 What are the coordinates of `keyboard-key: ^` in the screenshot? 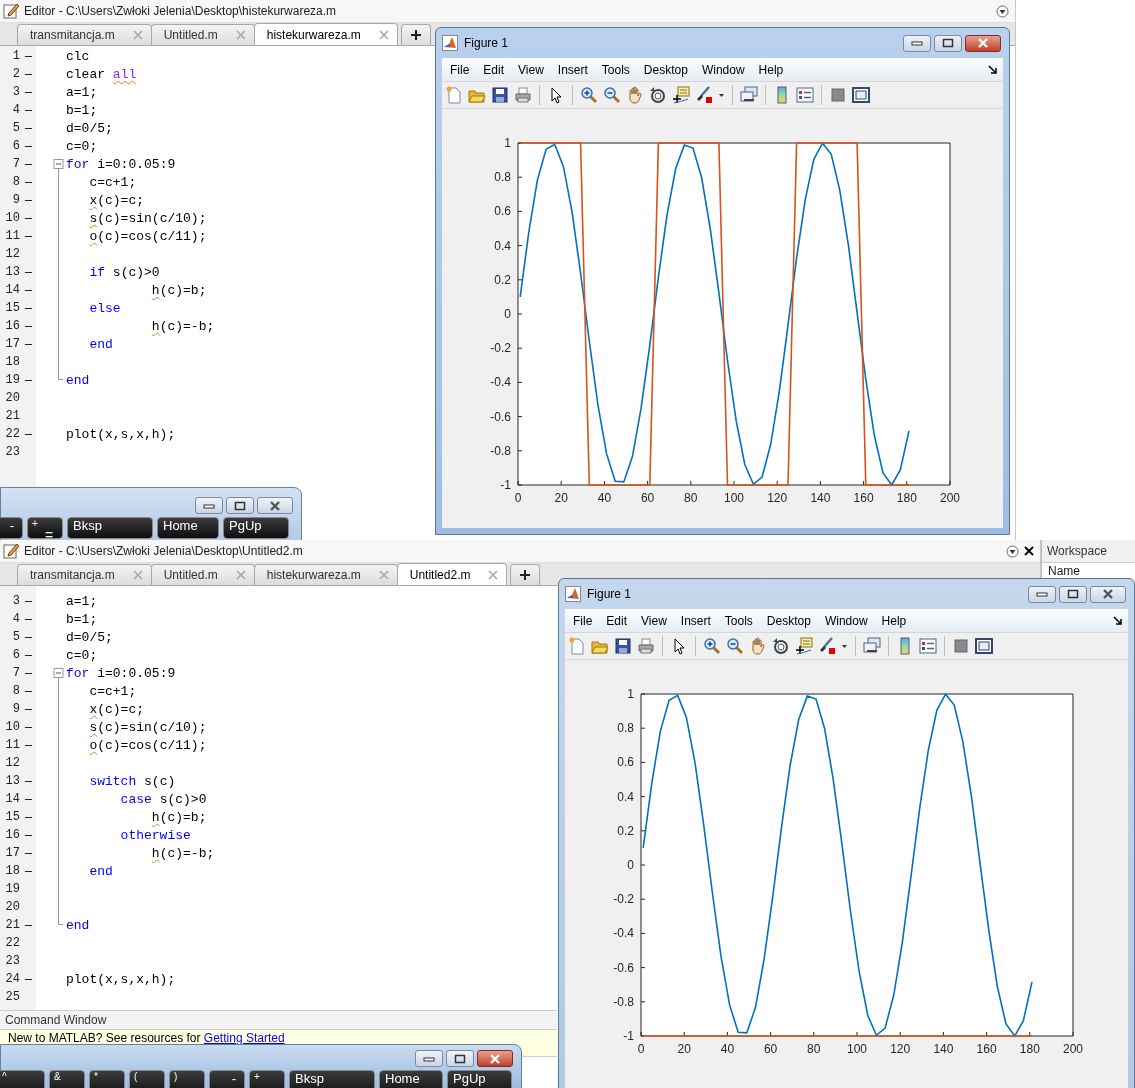 It's located at (22, 1079).